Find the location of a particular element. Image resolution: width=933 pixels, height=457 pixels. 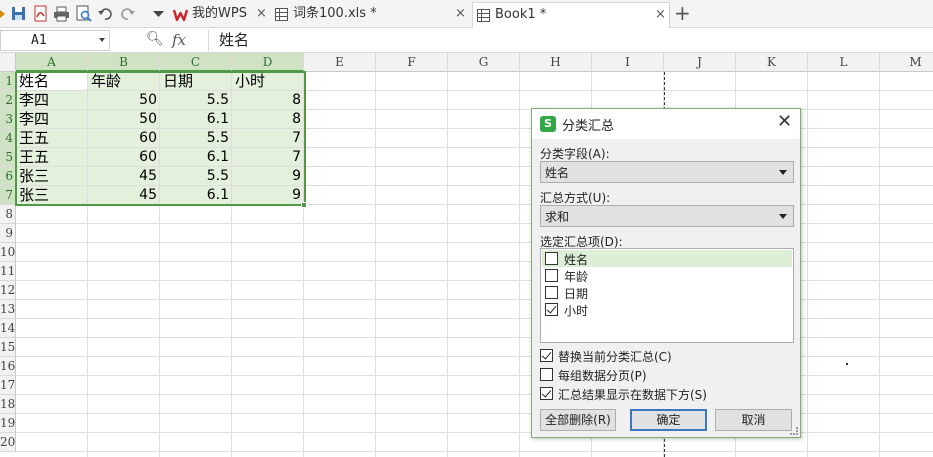

row-header-3: 3 is located at coordinates (8, 119).